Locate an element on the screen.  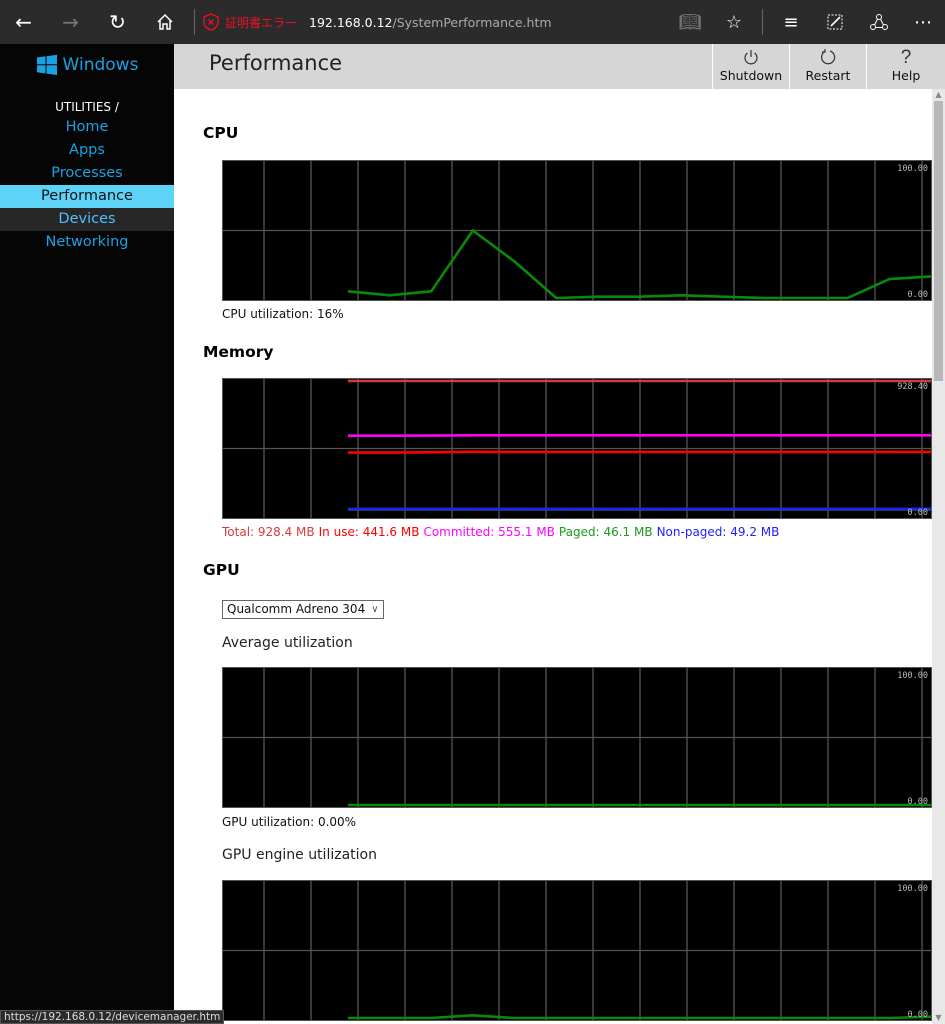
shutdown-label: Shutdown is located at coordinates (751, 75).